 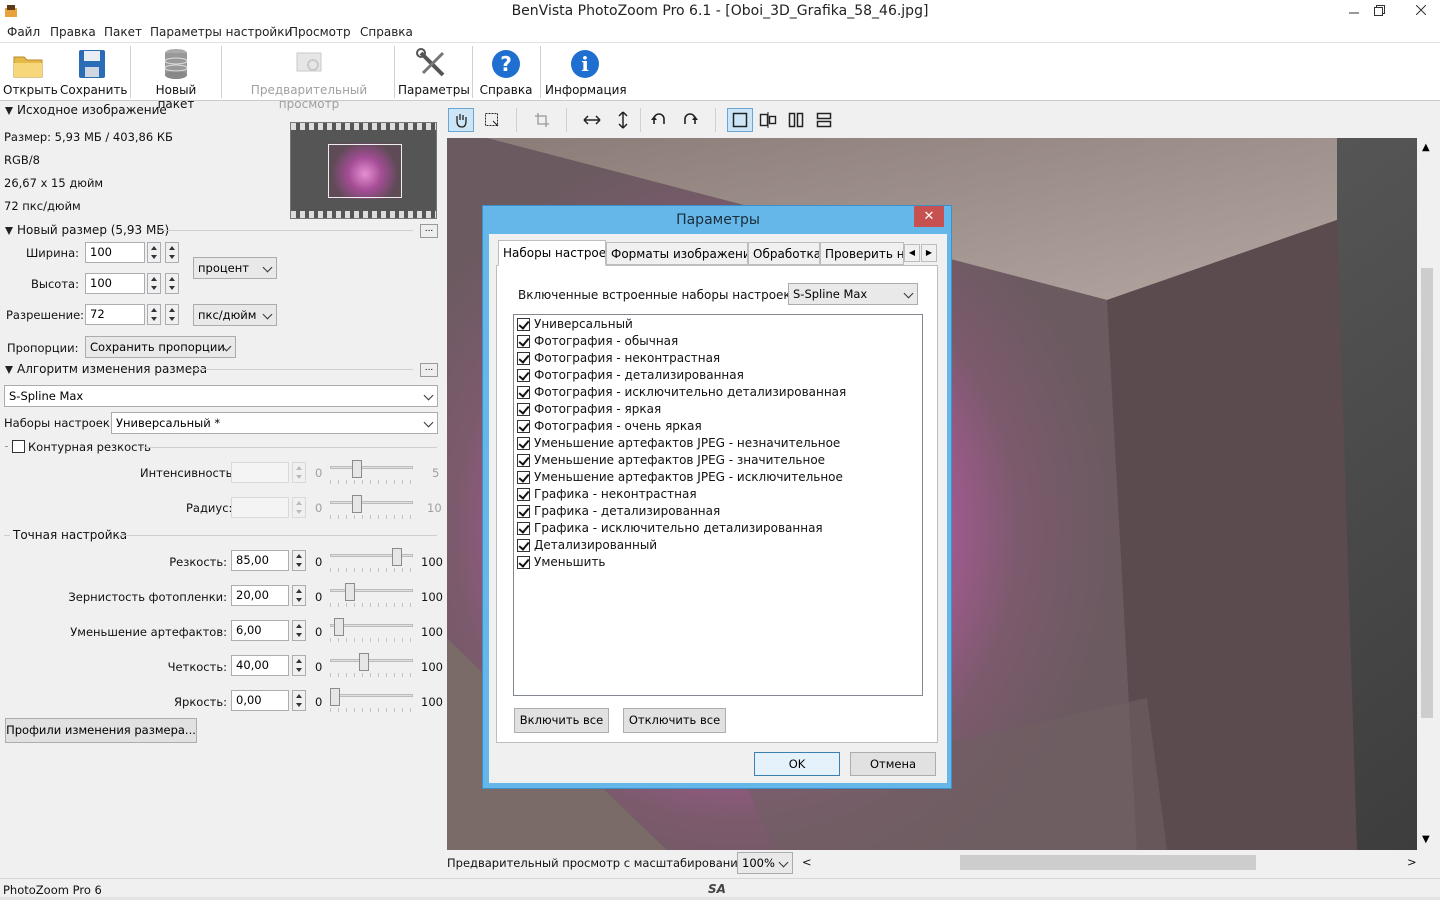 What do you see at coordinates (768, 120) in the screenshot?
I see `split-view-button` at bounding box center [768, 120].